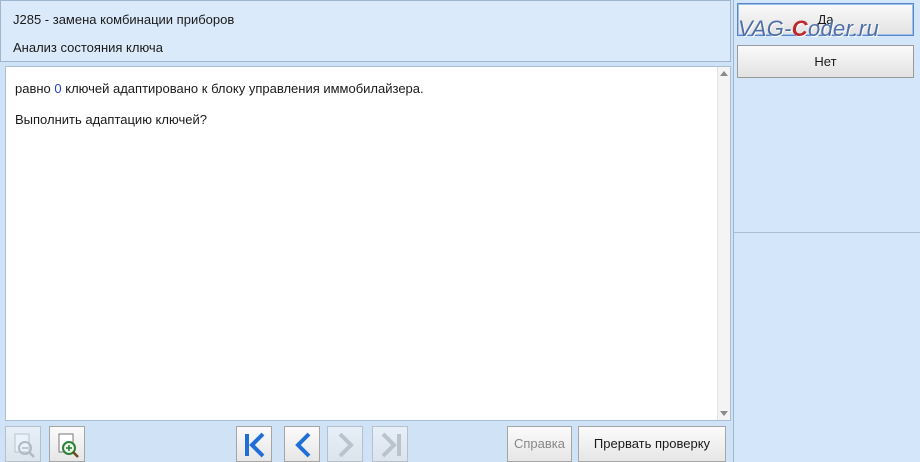 This screenshot has height=462, width=920. Describe the element at coordinates (723, 243) in the screenshot. I see `vertical-scrollbar` at that location.